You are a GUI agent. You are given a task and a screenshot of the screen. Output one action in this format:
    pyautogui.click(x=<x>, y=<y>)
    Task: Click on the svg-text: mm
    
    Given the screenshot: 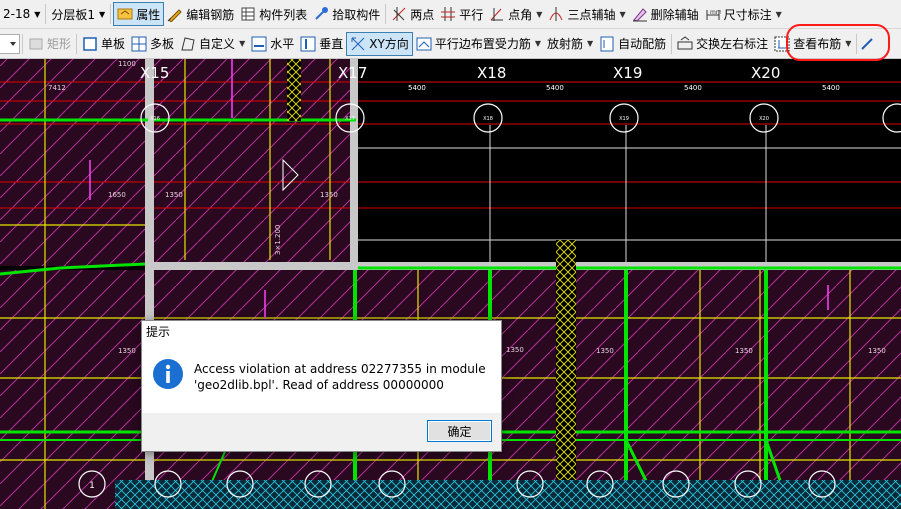 What is the action you would take?
    pyautogui.click(x=715, y=12)
    